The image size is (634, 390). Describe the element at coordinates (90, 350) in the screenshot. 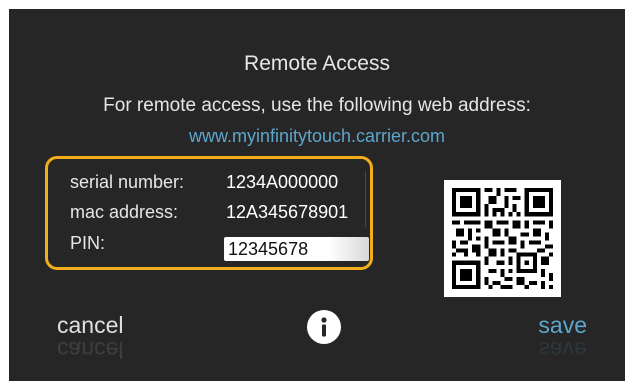

I see `cancel-reflection: cancel` at that location.